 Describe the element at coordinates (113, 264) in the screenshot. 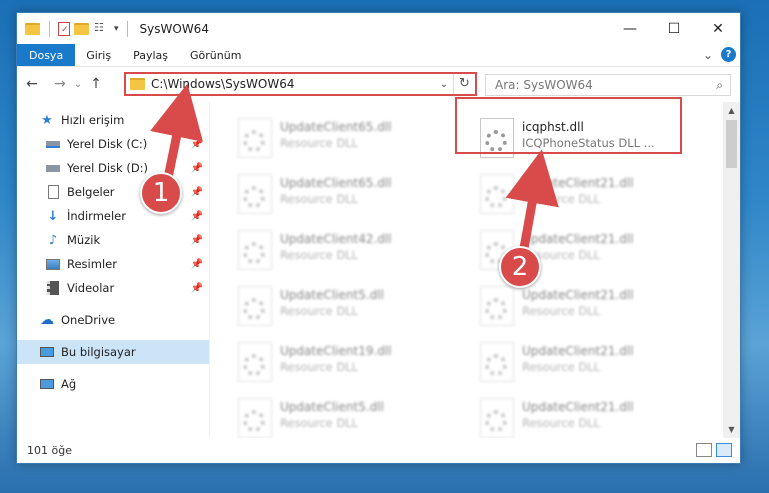

I see `sidebar-item-pictures: Resimler 📌` at that location.